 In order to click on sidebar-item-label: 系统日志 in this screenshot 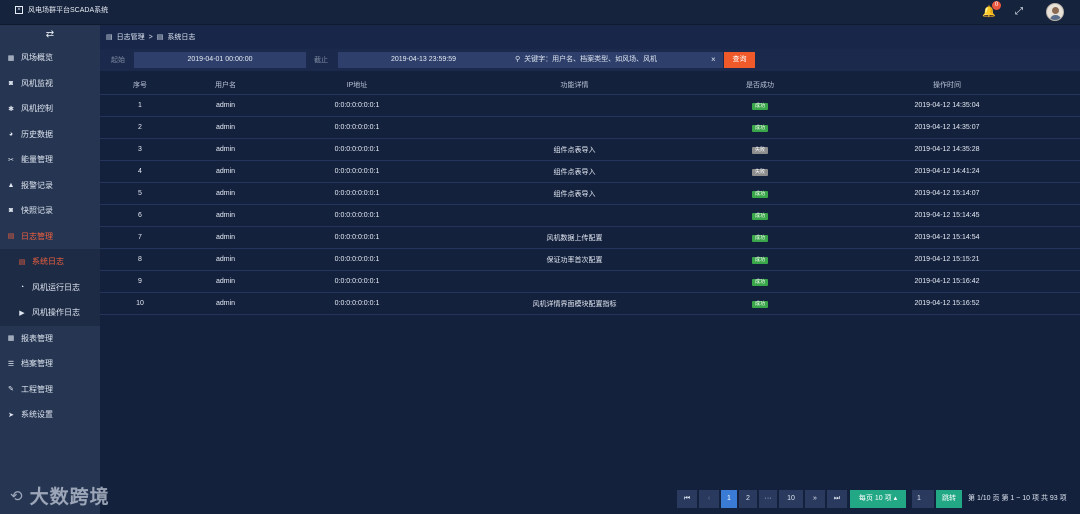, I will do `click(48, 262)`.